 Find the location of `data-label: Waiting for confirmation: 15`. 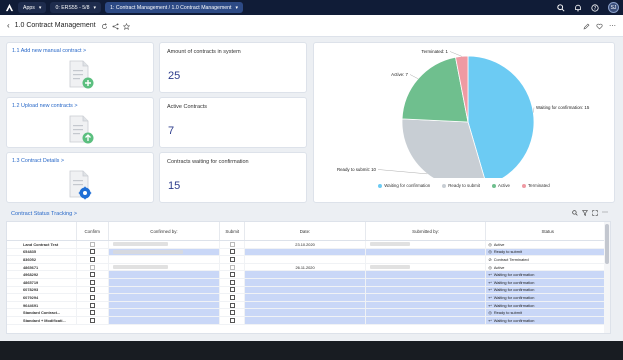

data-label: Waiting for confirmation: 15 is located at coordinates (563, 107).